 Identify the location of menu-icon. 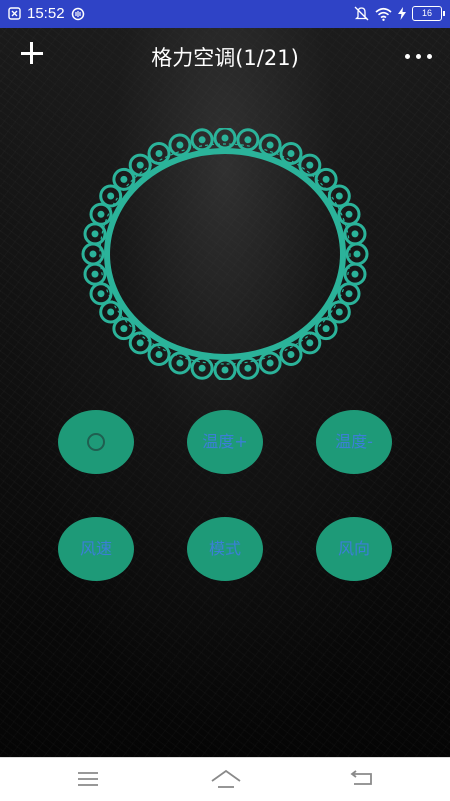
(88, 779).